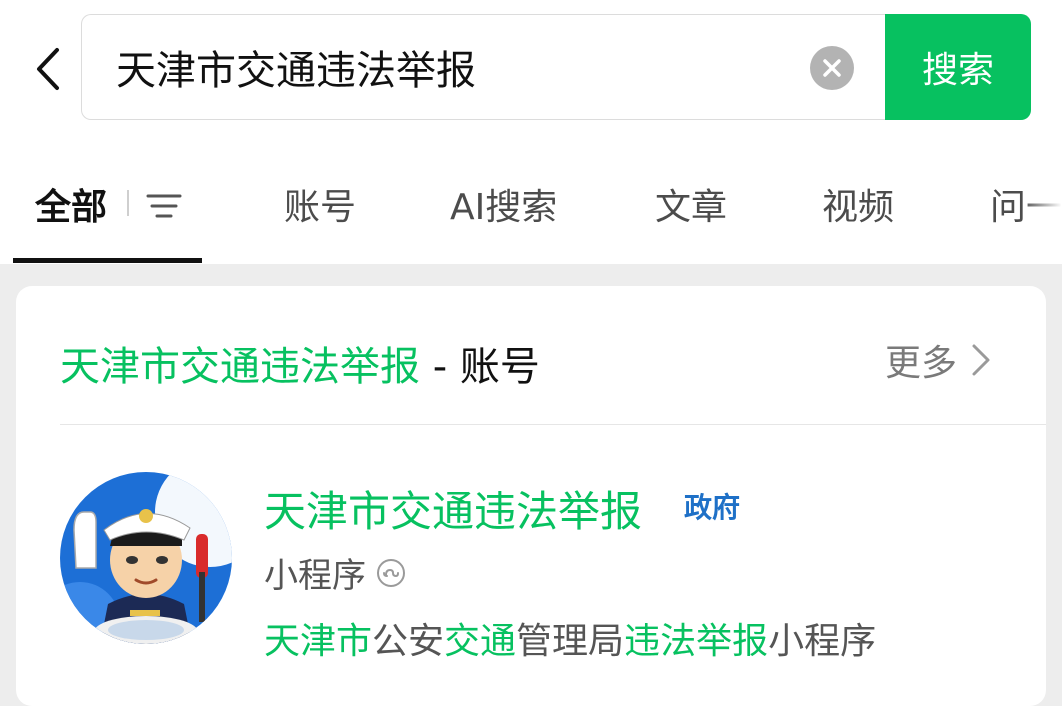 This screenshot has height=706, width=1062. Describe the element at coordinates (164, 206) in the screenshot. I see `filter-icon` at that location.